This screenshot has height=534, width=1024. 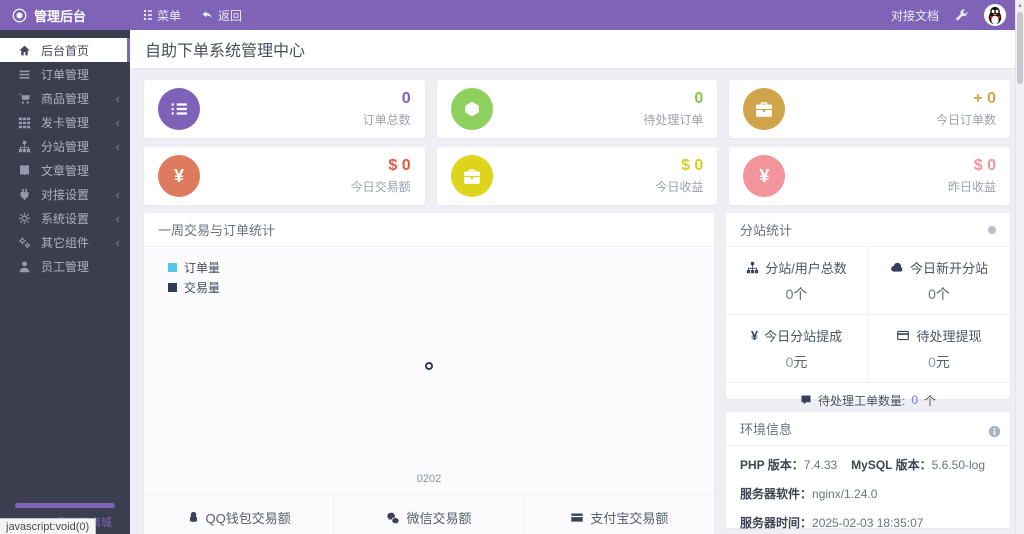 I want to click on substation-new-today-cell: 今日新开分站 0个, so click(x=939, y=281).